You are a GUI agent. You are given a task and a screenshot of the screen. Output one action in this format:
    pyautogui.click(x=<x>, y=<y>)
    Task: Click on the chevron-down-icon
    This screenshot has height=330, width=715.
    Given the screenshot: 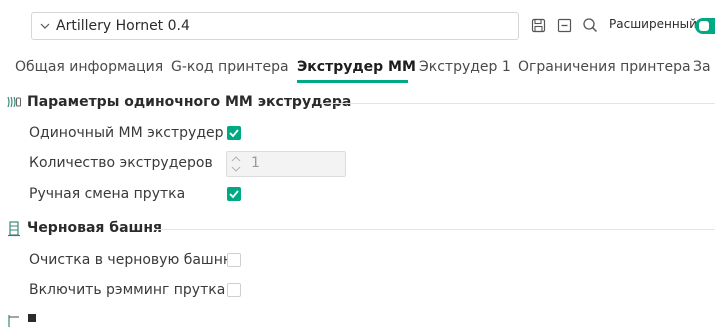 What is the action you would take?
    pyautogui.click(x=45, y=26)
    